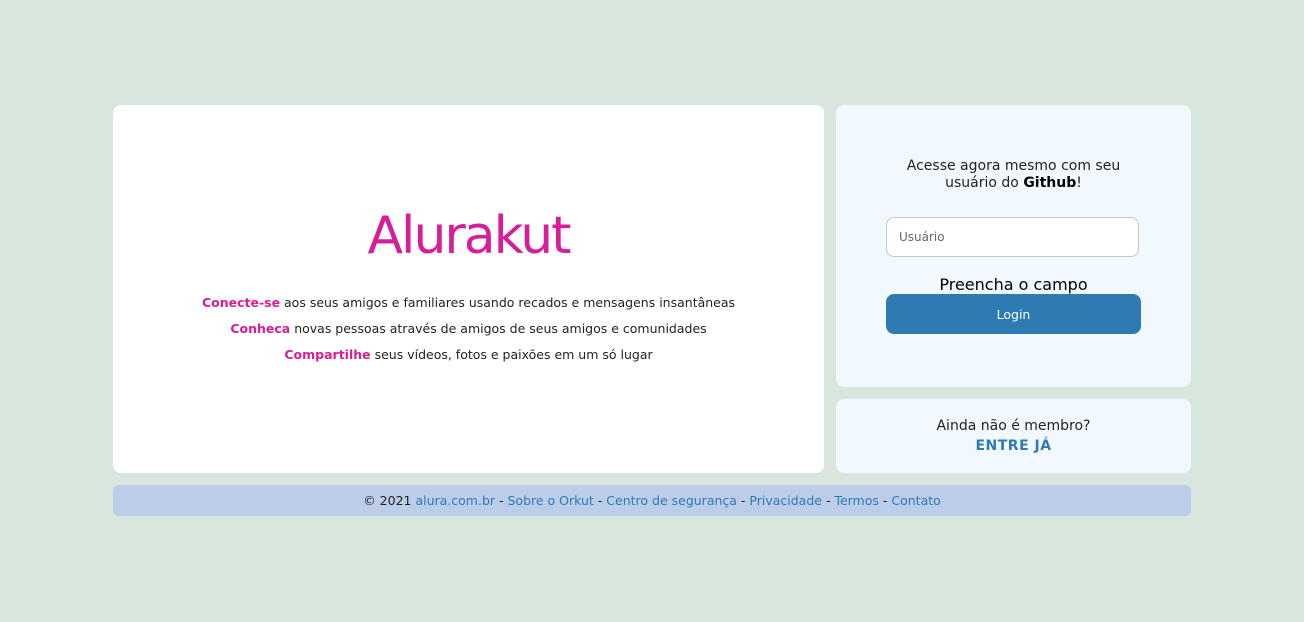 The height and width of the screenshot is (622, 1304). I want to click on logo-text: Alurakut, so click(469, 236).